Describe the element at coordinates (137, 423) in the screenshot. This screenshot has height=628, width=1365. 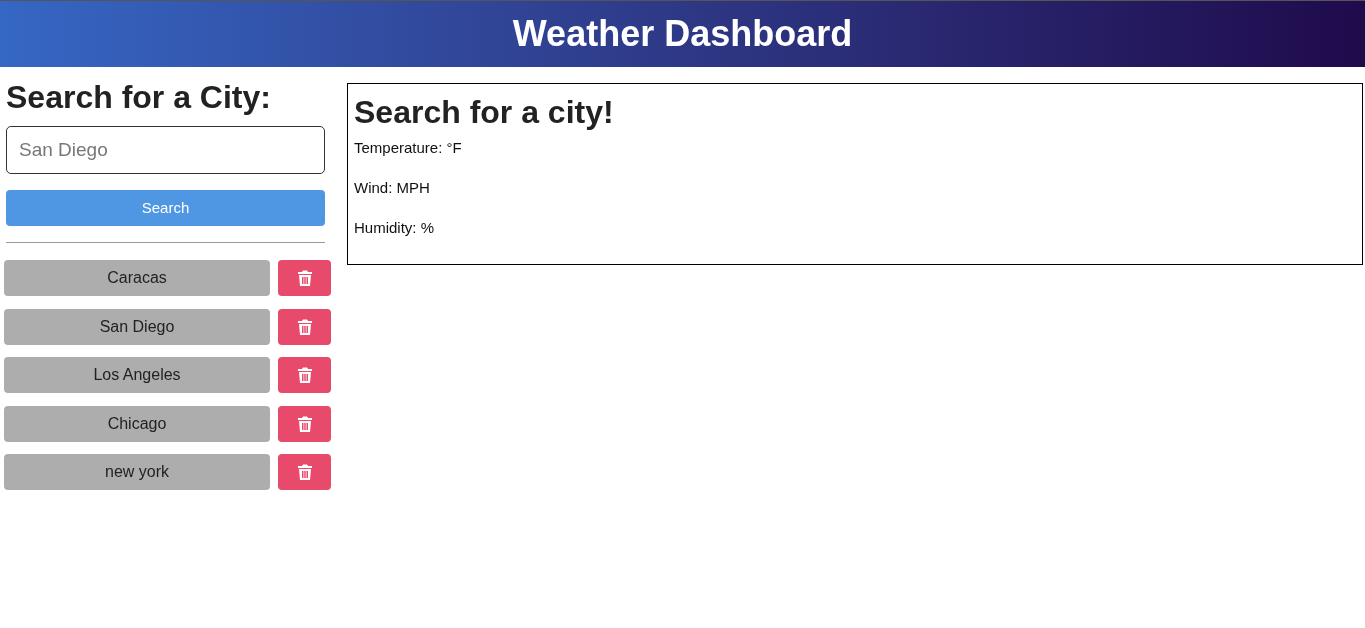
I see `city-history-button: Chicago` at that location.